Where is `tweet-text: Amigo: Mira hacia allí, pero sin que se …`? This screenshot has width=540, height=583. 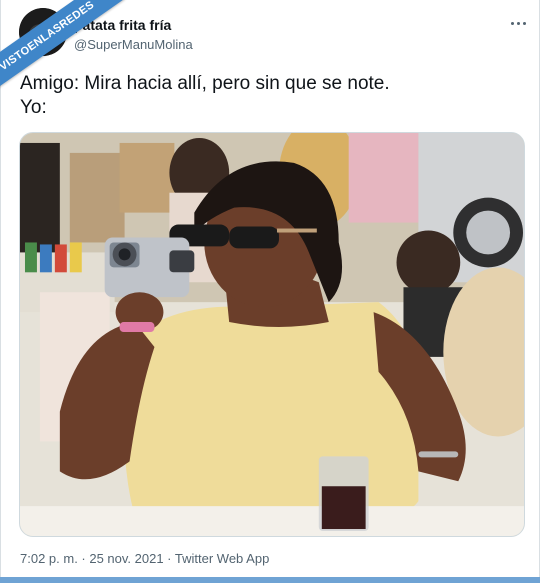 tweet-text: Amigo: Mira hacia allí, pero sin que se … is located at coordinates (205, 95).